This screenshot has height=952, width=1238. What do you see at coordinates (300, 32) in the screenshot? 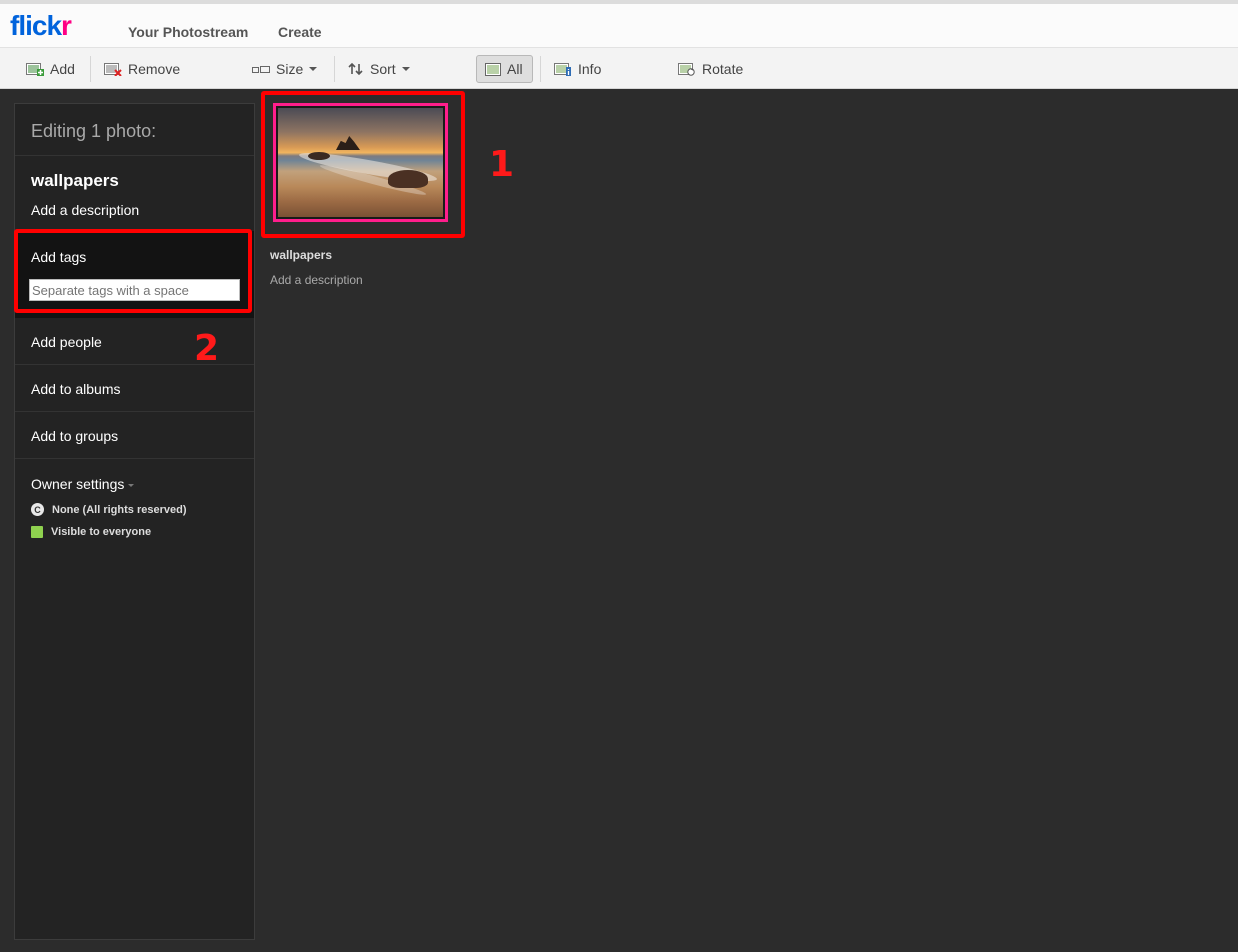
I see `nav-create: Create` at bounding box center [300, 32].